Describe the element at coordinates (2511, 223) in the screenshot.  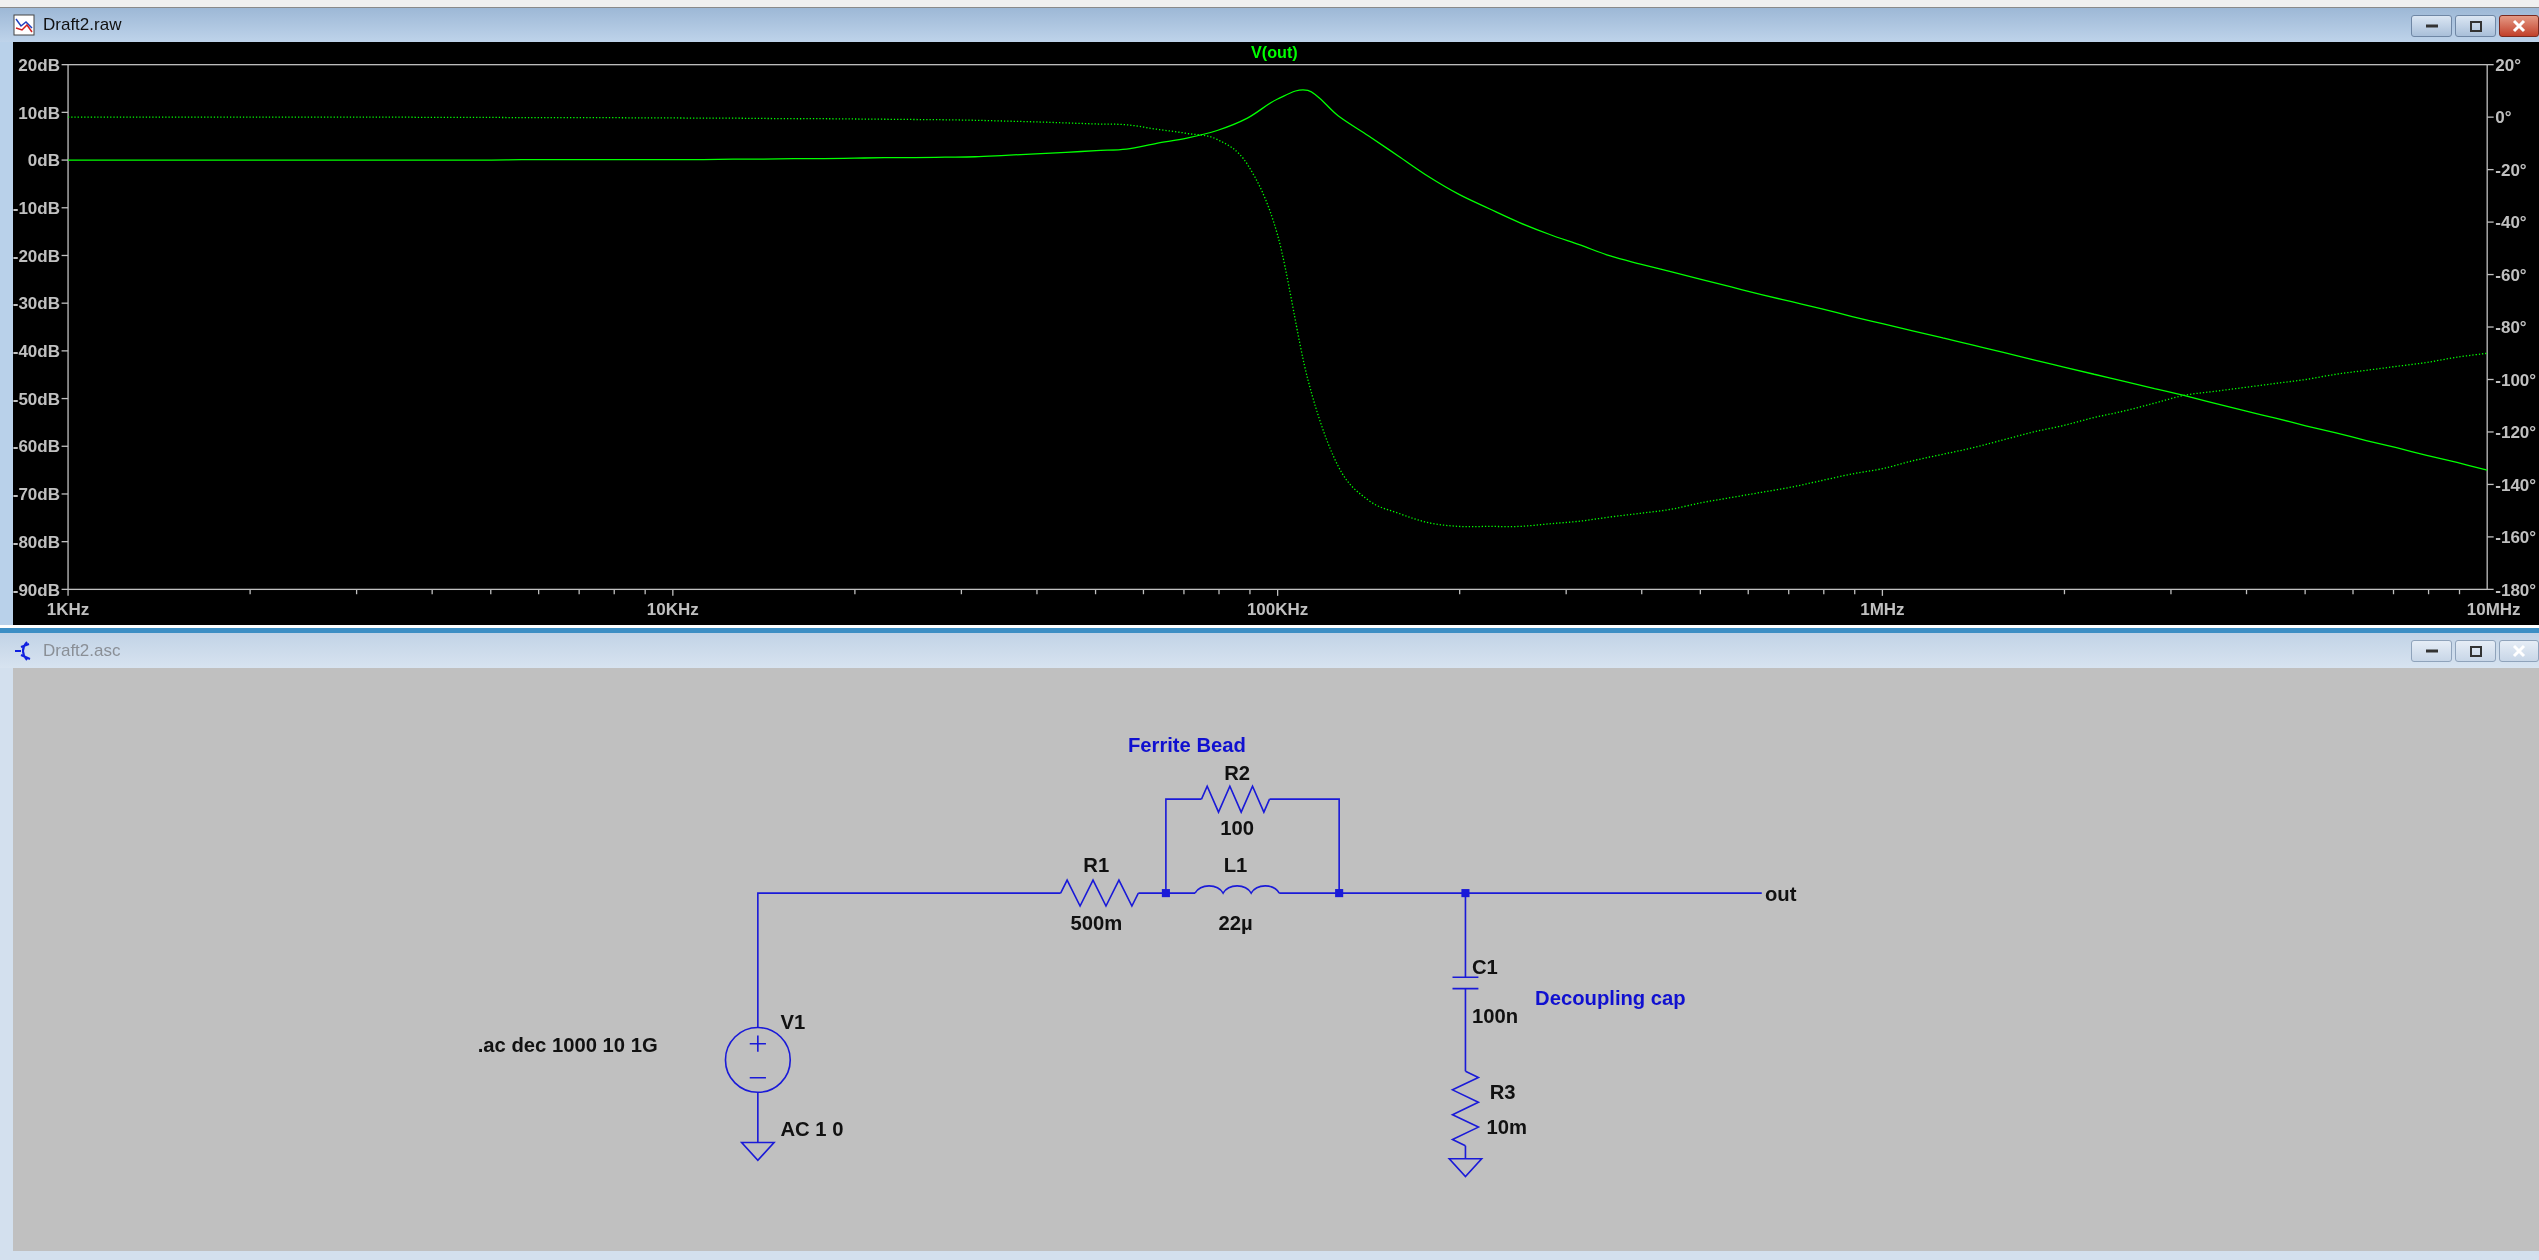
I see `y-axis-label: -40°` at that location.